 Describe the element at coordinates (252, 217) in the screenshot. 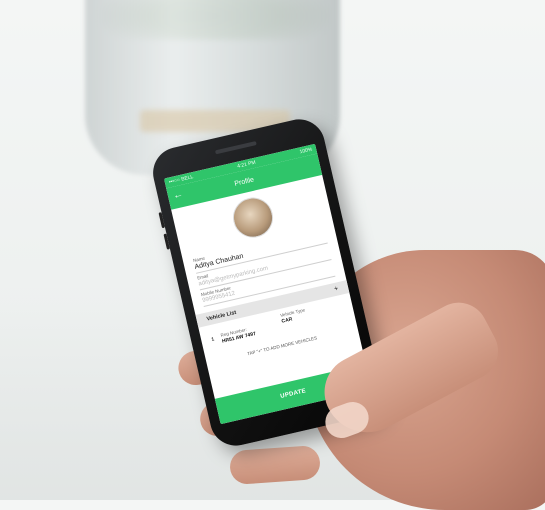

I see `avatar` at that location.